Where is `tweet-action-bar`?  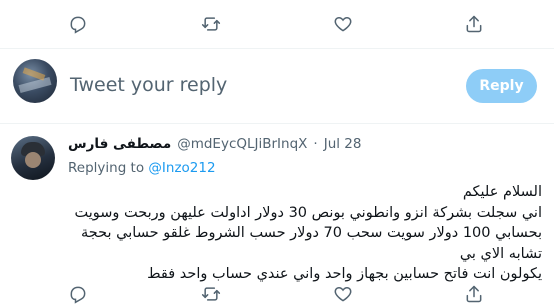
tweet-action-bar is located at coordinates (277, 290).